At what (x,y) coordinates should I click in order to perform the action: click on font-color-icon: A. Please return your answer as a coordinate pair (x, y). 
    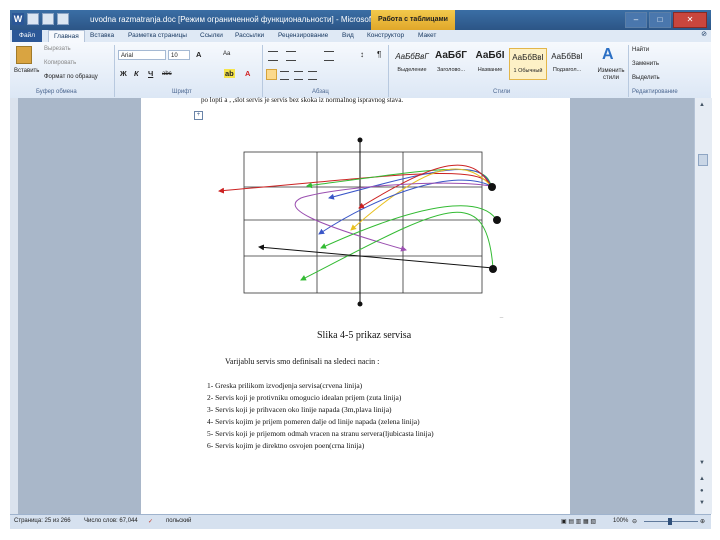
    Looking at the image, I should click on (247, 73).